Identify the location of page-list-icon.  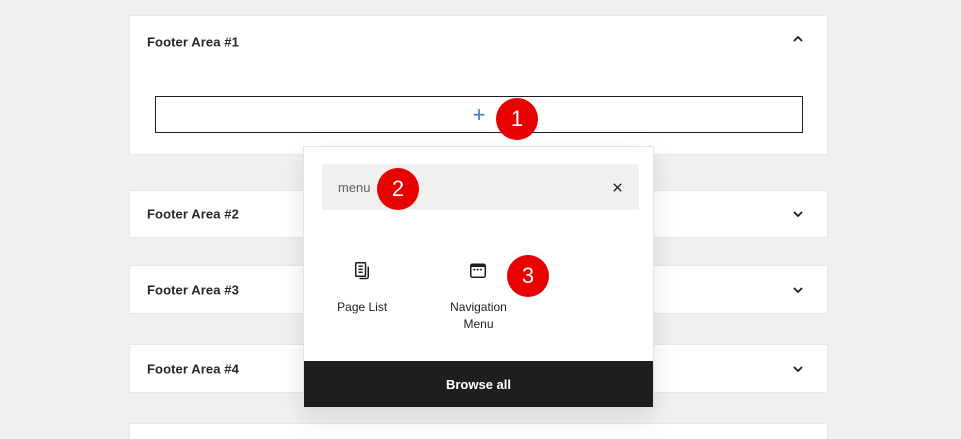
(362, 271).